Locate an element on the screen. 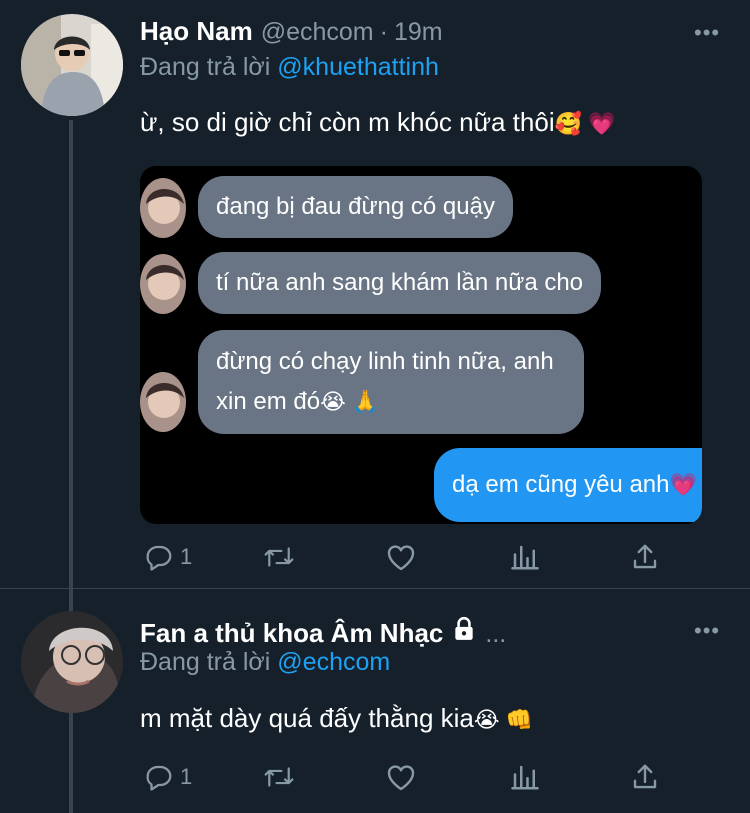 The image size is (750, 813). chat-emoji: 😭 🙏 is located at coordinates (350, 401).